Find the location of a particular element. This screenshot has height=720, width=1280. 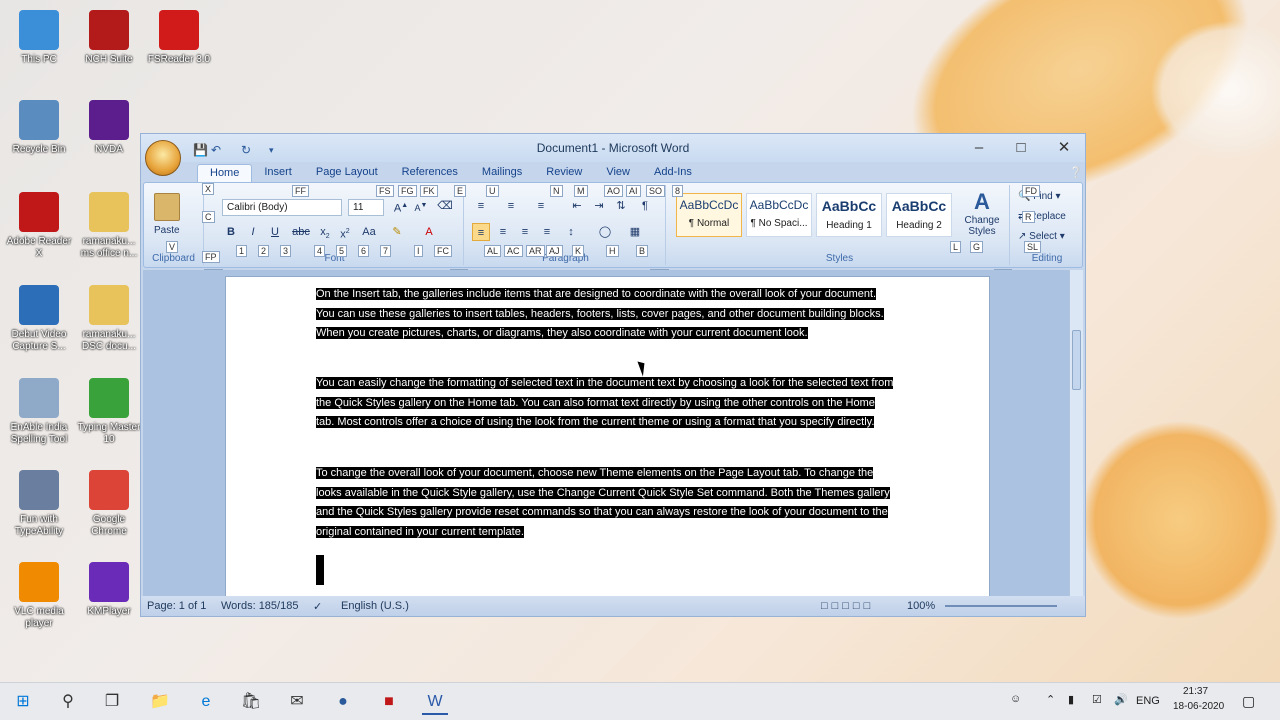

style-tile: AaBbCc Heading 2 is located at coordinates (919, 215).